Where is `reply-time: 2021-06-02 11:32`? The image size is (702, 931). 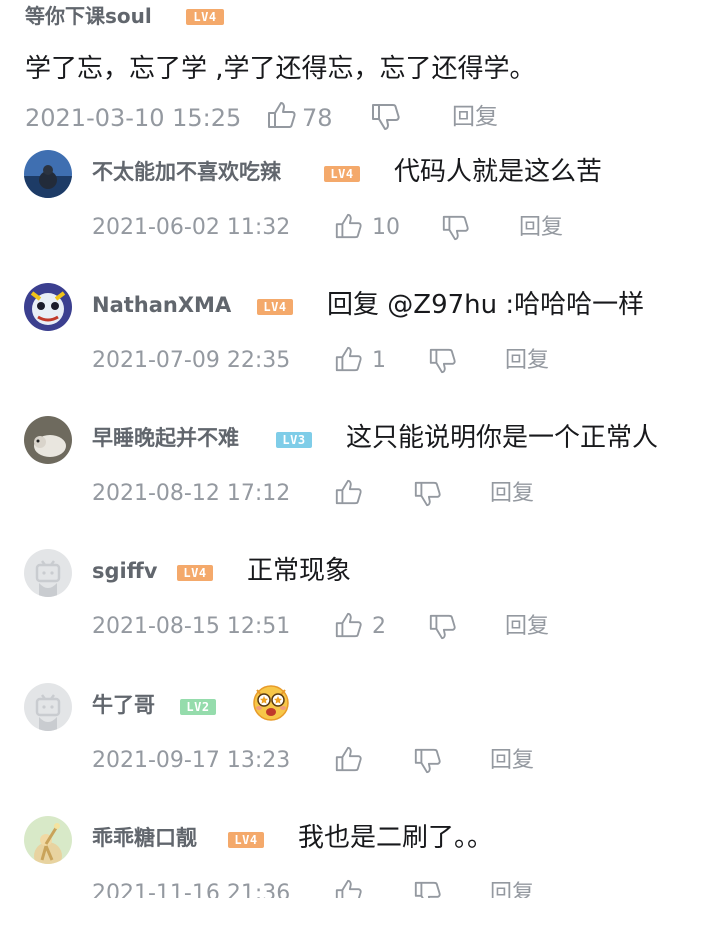
reply-time: 2021-06-02 11:32 is located at coordinates (191, 227).